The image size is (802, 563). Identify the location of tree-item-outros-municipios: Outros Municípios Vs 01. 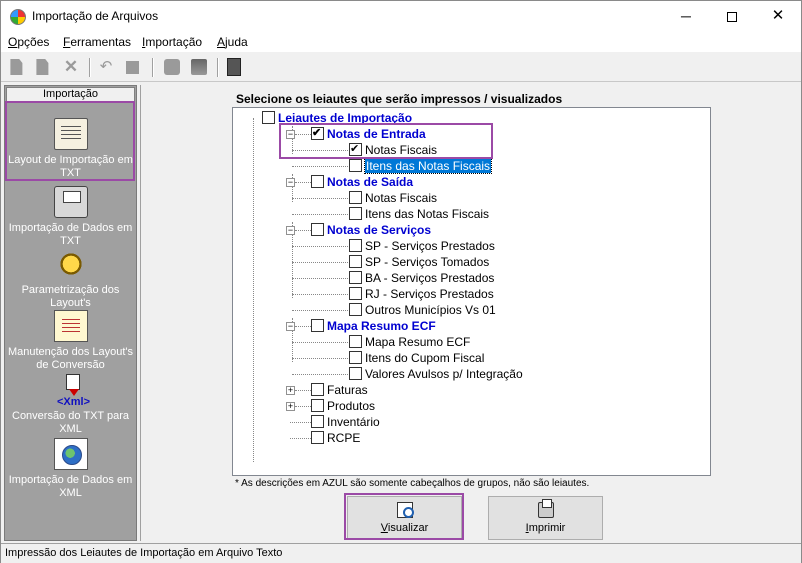
(422, 310).